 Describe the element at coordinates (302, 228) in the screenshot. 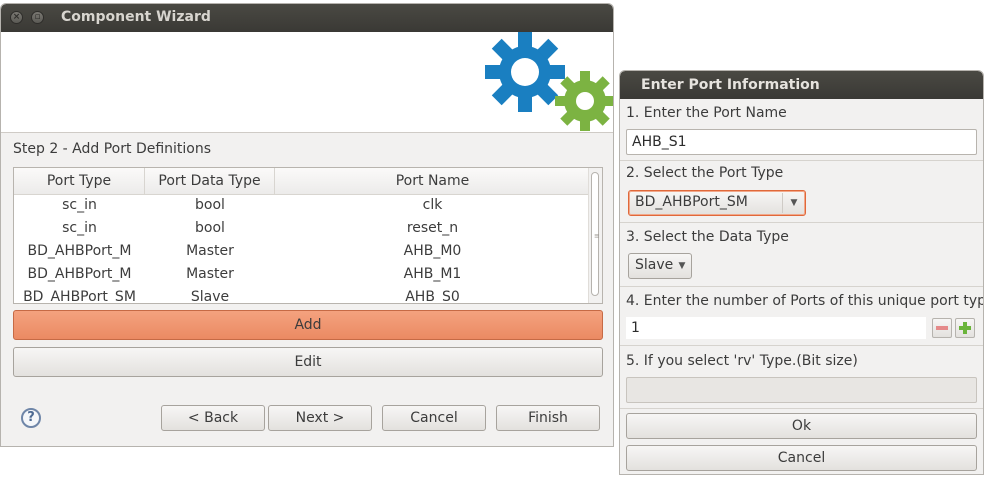

I see `table-row: sc_in bool reset_n` at that location.